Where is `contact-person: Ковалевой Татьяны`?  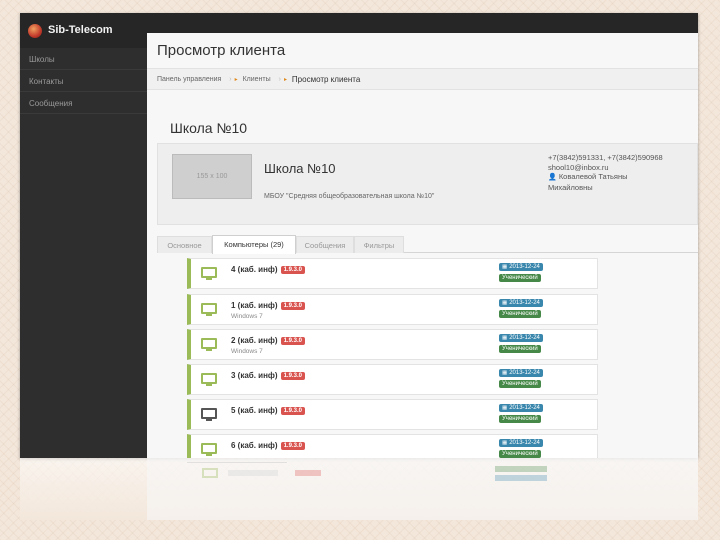
contact-person: Ковалевой Татьяны is located at coordinates (593, 176).